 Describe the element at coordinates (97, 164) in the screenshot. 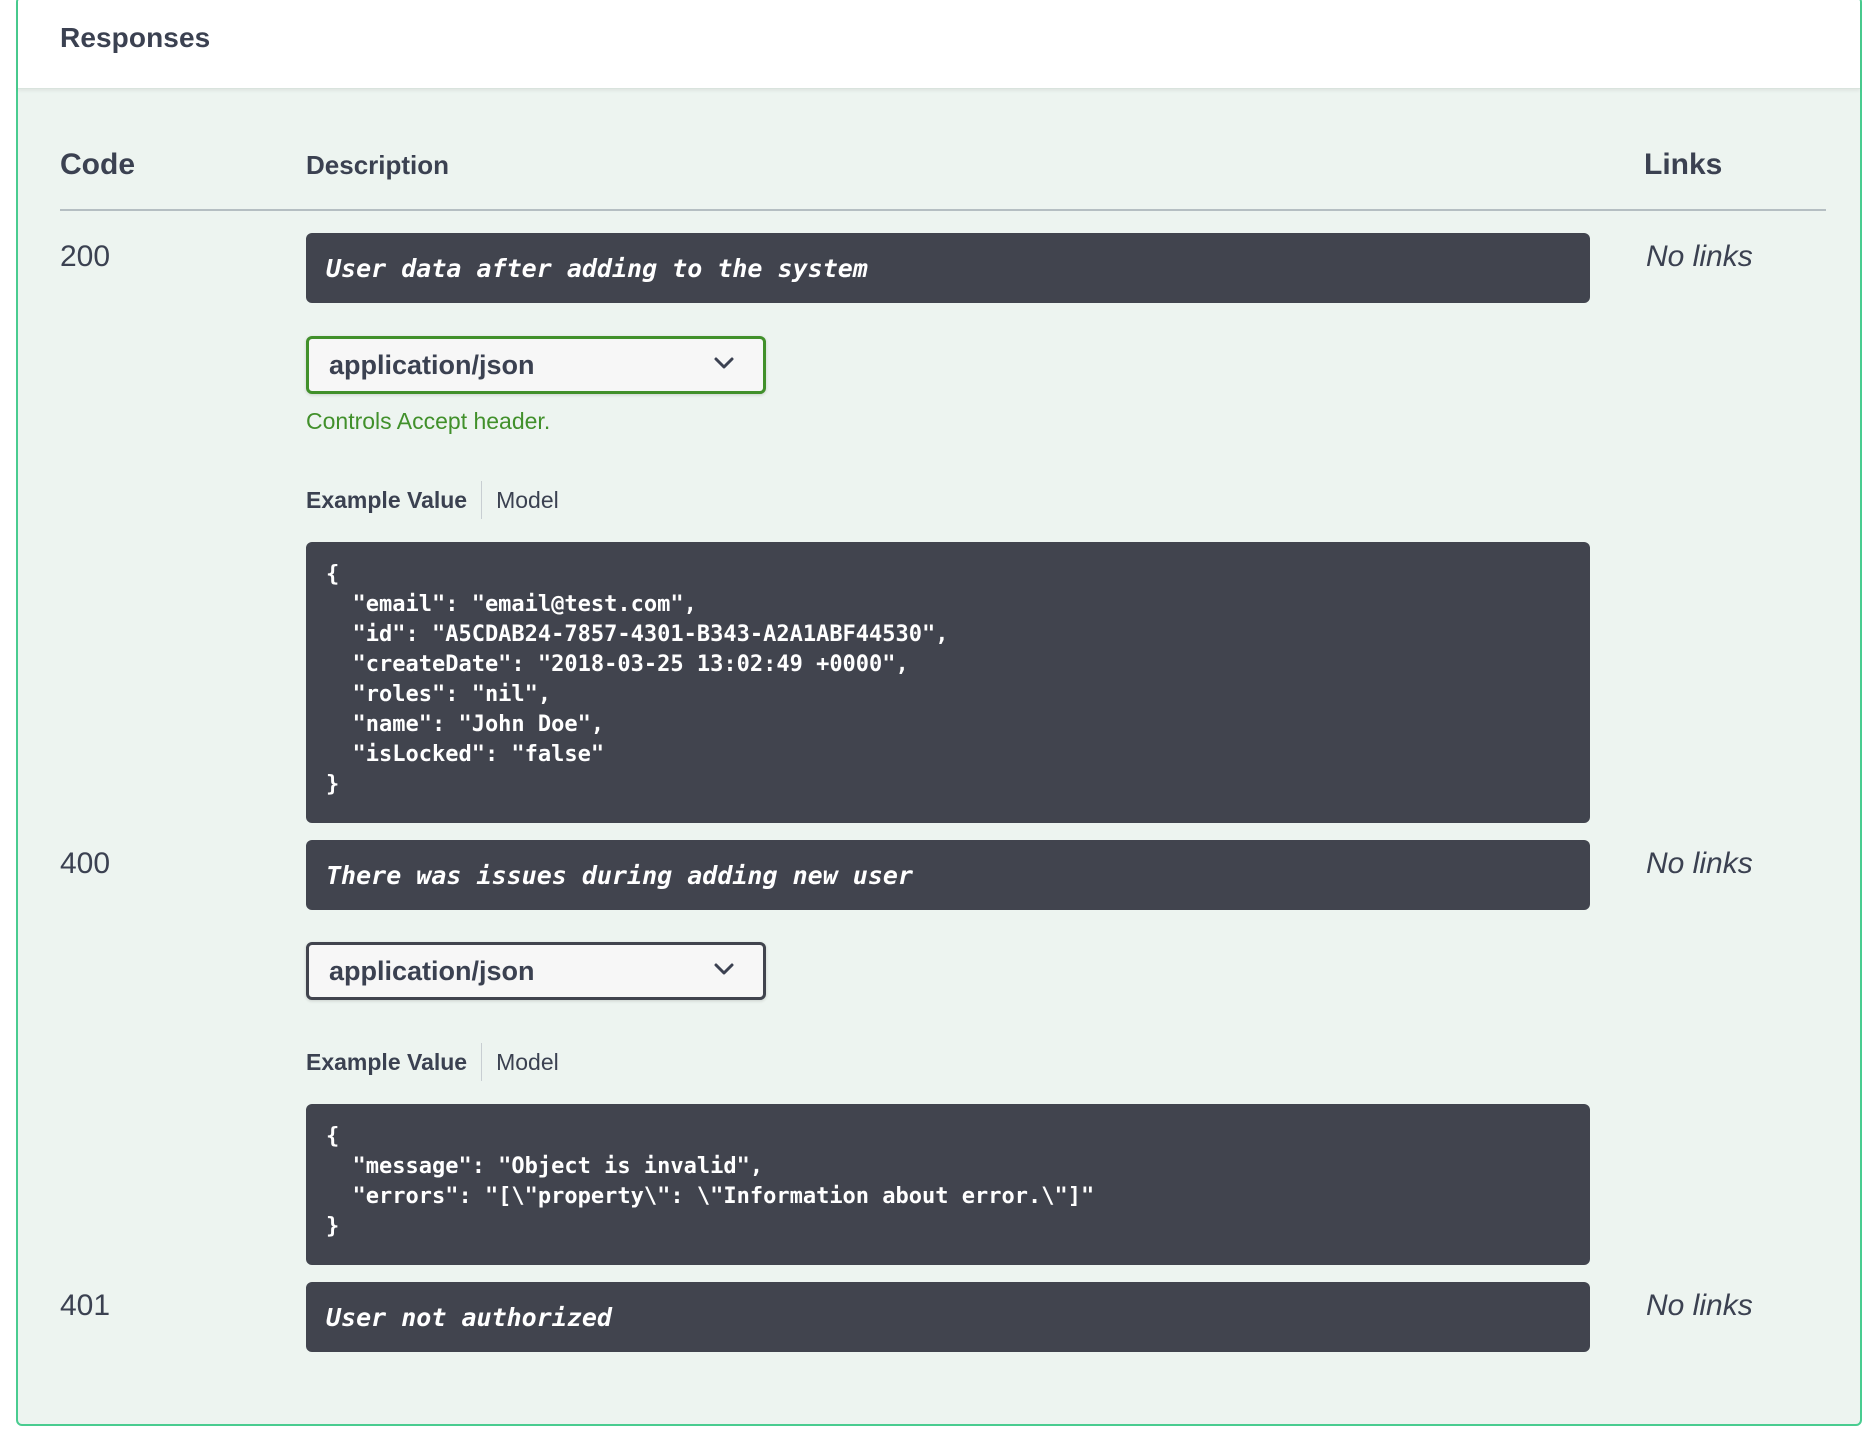

I see `column-header-code: Code` at that location.